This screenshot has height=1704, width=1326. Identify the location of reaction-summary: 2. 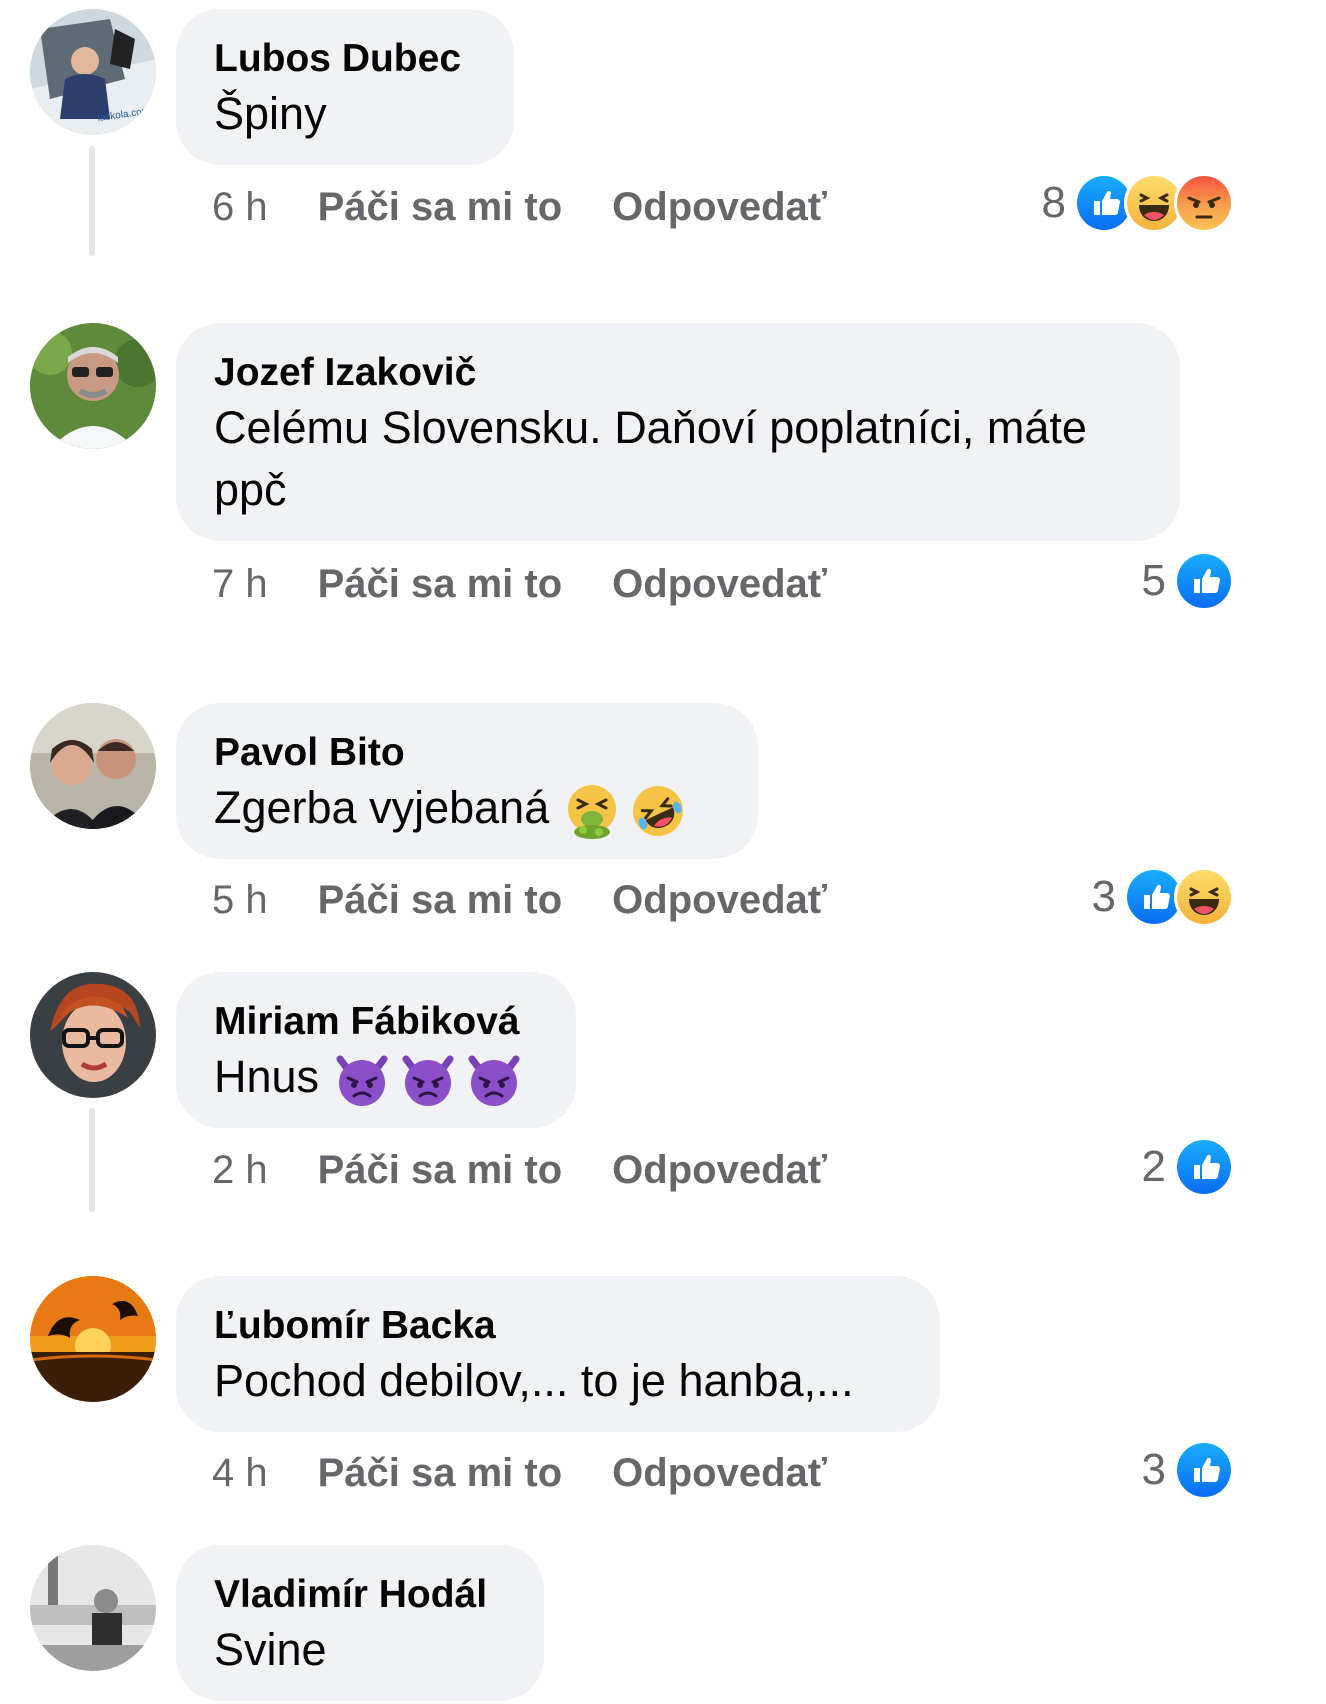
(1187, 1167).